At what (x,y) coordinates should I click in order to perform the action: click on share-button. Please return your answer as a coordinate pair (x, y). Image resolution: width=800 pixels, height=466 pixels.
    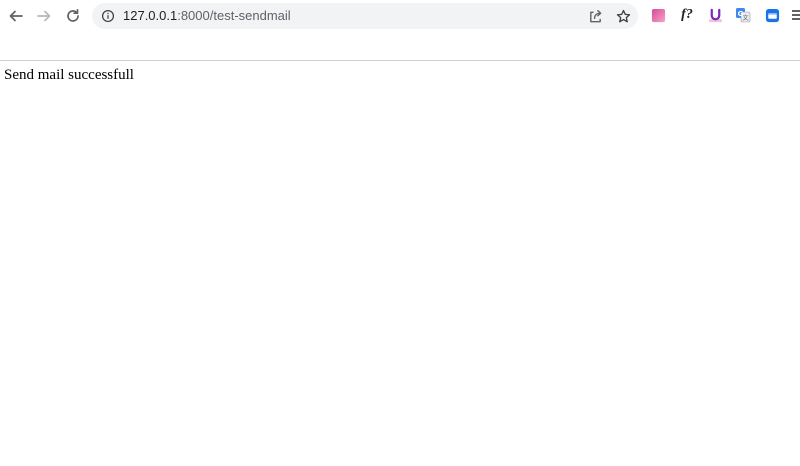
    Looking at the image, I should click on (595, 16).